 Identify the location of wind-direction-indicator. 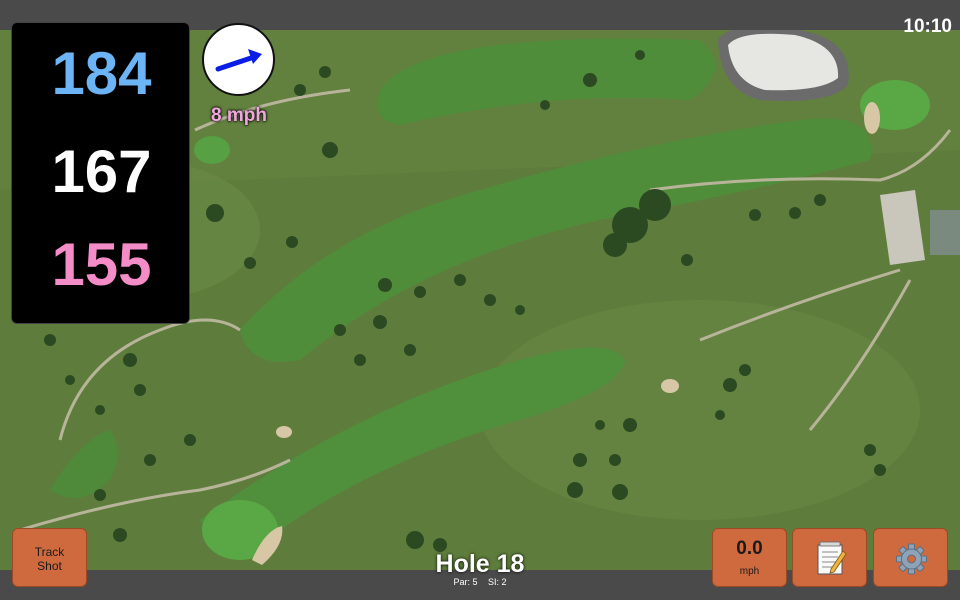
(238, 59).